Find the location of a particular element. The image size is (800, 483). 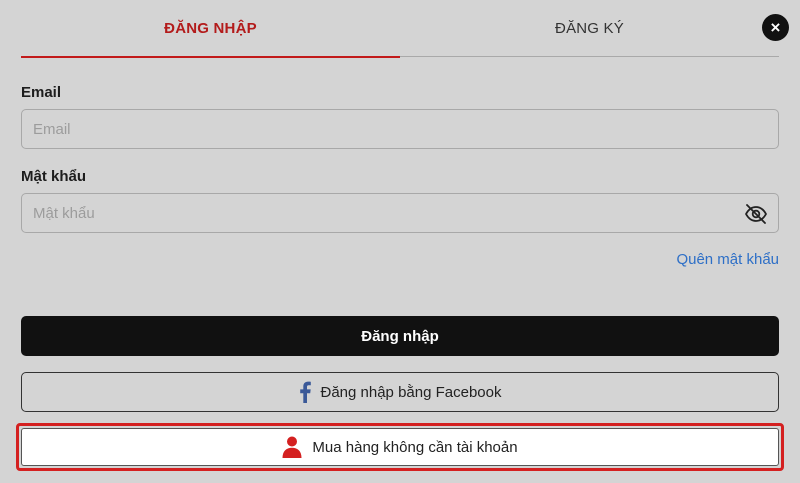

password-field is located at coordinates (400, 213).